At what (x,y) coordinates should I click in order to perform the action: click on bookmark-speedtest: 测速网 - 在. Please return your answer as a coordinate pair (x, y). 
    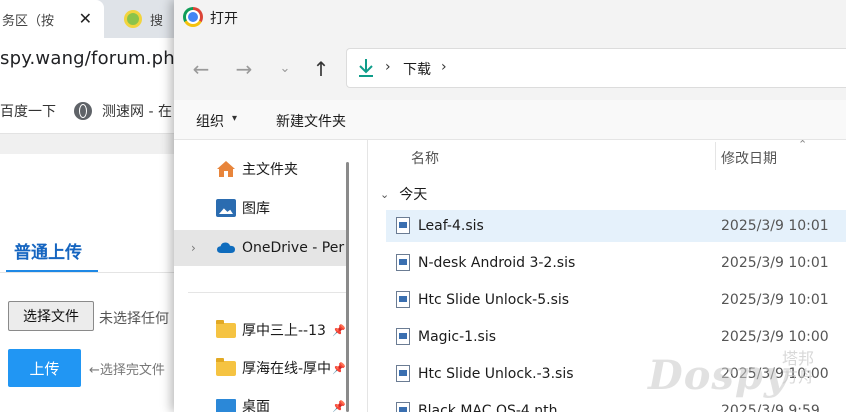
    Looking at the image, I should click on (123, 111).